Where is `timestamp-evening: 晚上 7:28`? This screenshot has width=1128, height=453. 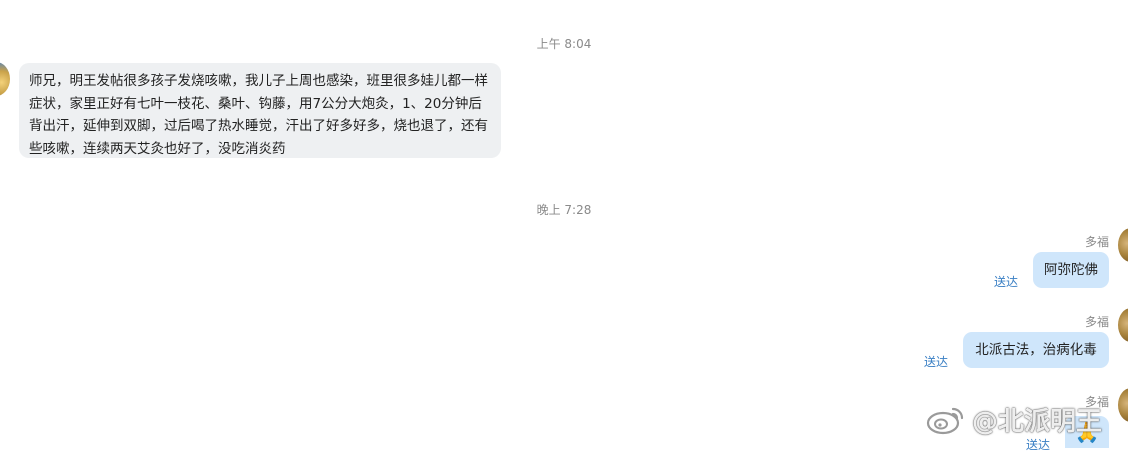
timestamp-evening: 晚上 7:28 is located at coordinates (564, 210).